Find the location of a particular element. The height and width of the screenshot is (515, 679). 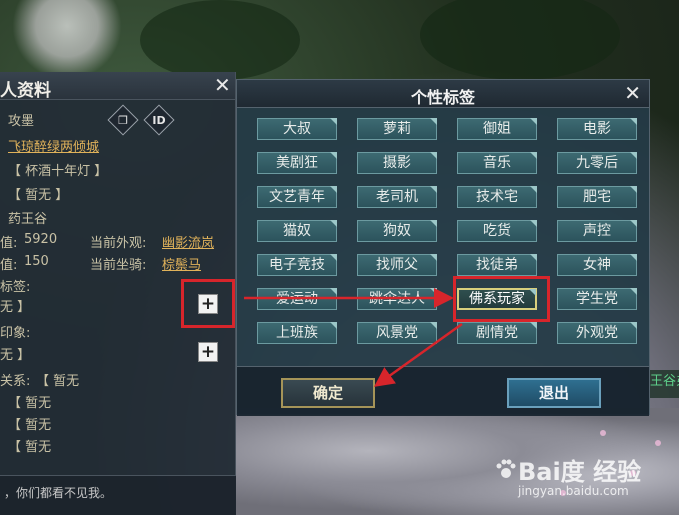

tag-dialog-close-icon: ✕ is located at coordinates (632, 93).